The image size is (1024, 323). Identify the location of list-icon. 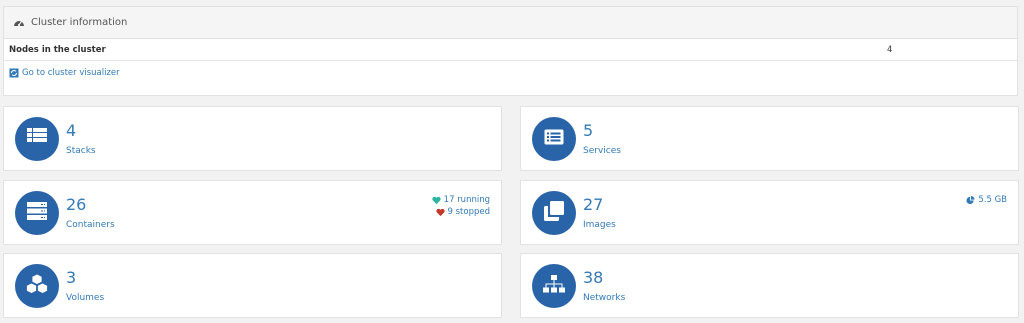
(37, 139).